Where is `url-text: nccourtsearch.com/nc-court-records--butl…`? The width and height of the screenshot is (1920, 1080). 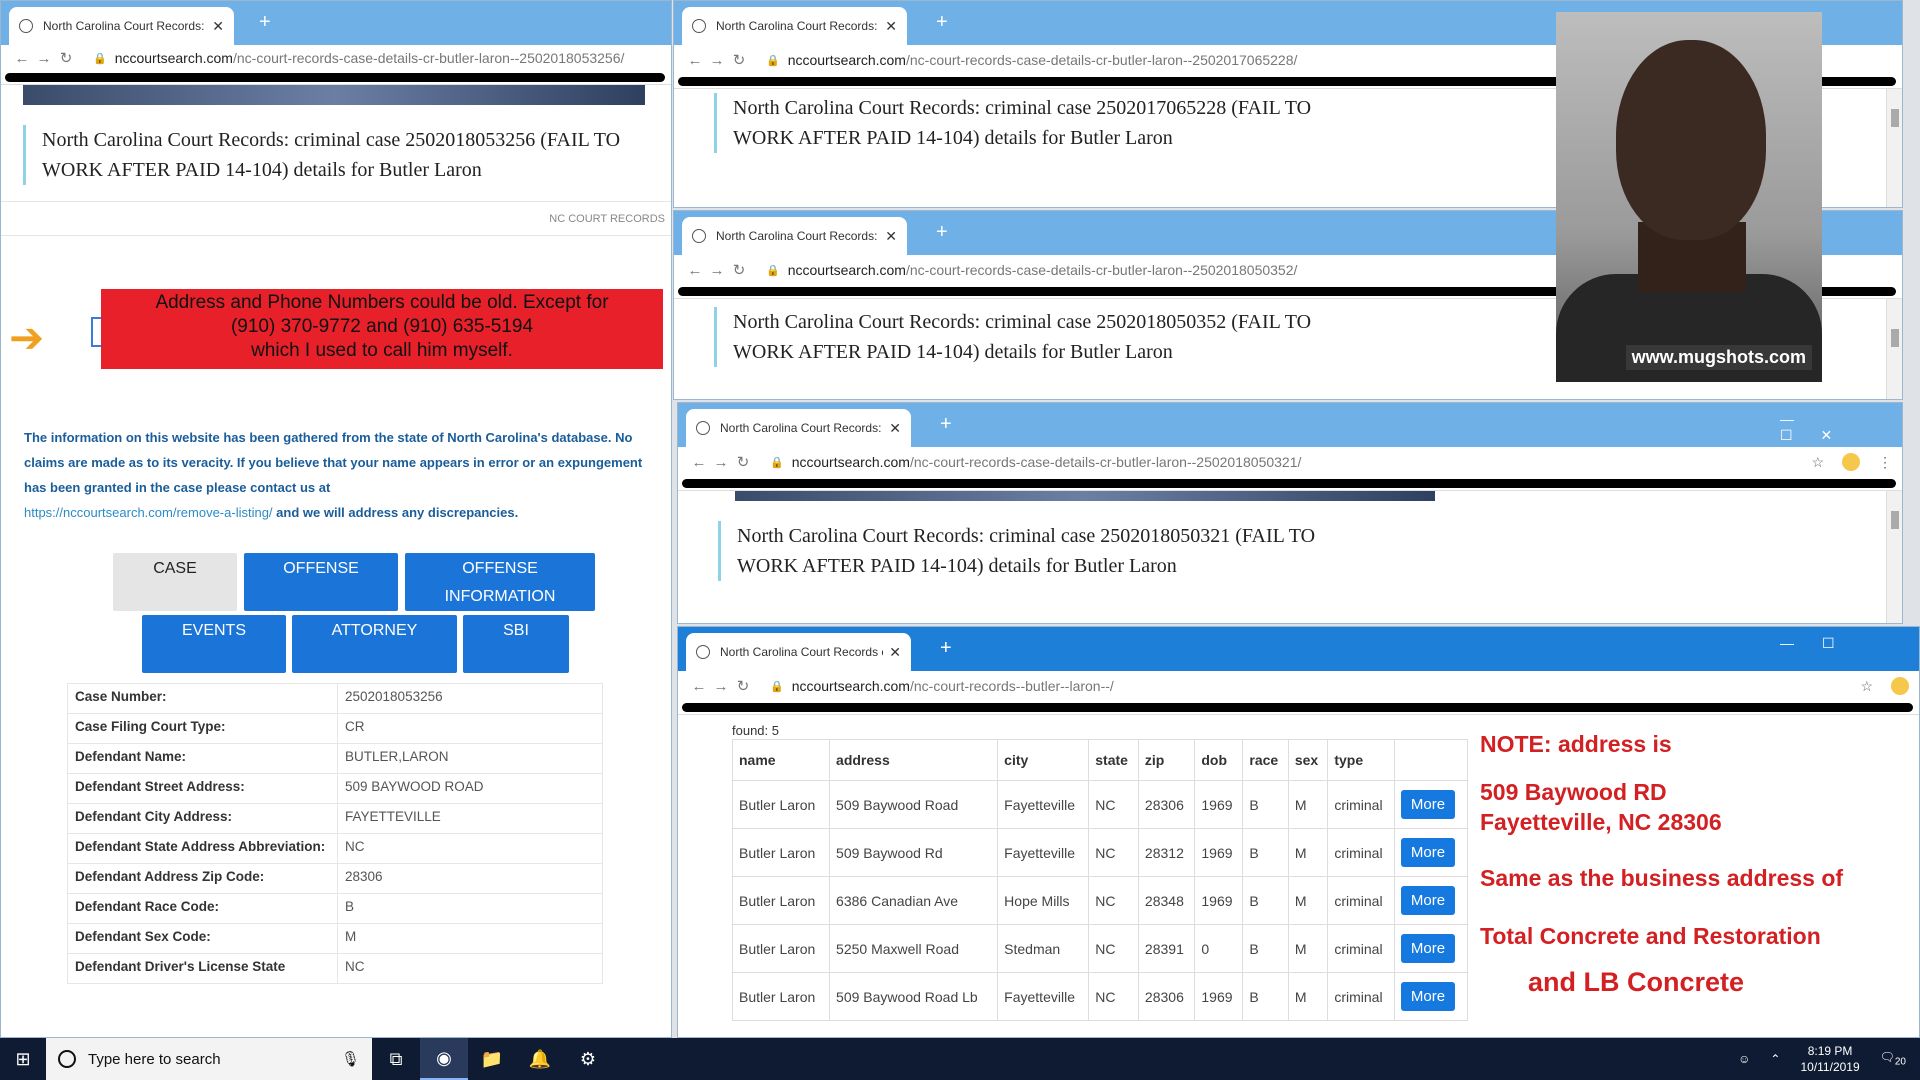 url-text: nccourtsearch.com/nc-court-records--butl… is located at coordinates (953, 686).